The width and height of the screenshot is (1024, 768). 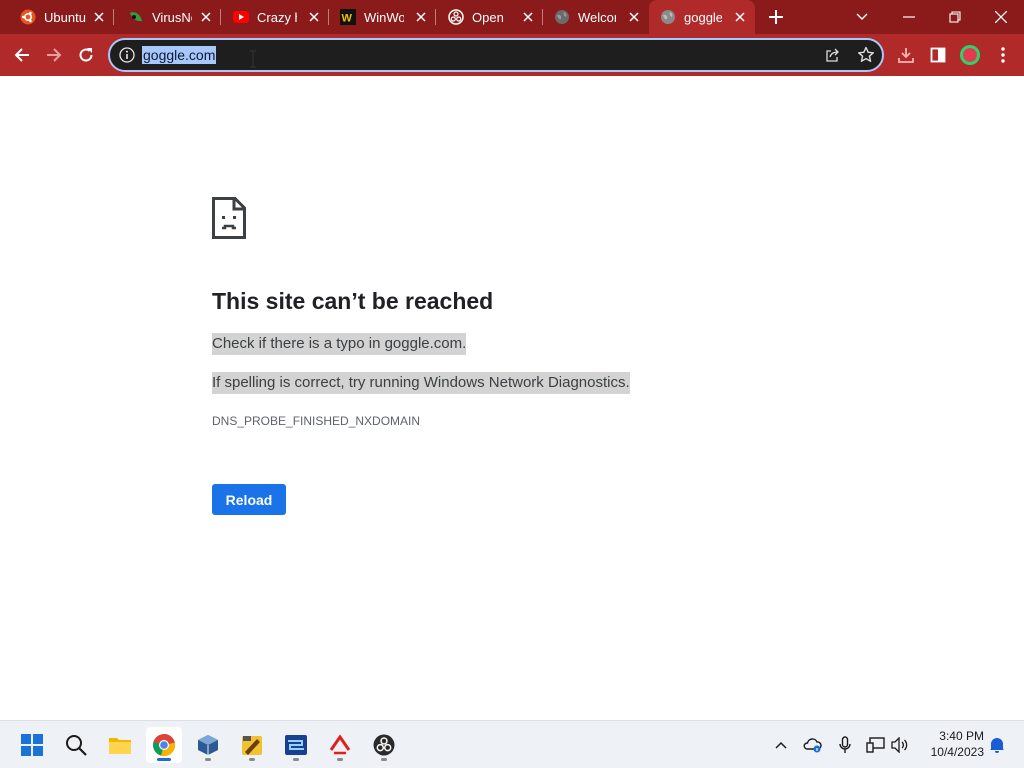 I want to click on bell-icon, so click(x=997, y=745).